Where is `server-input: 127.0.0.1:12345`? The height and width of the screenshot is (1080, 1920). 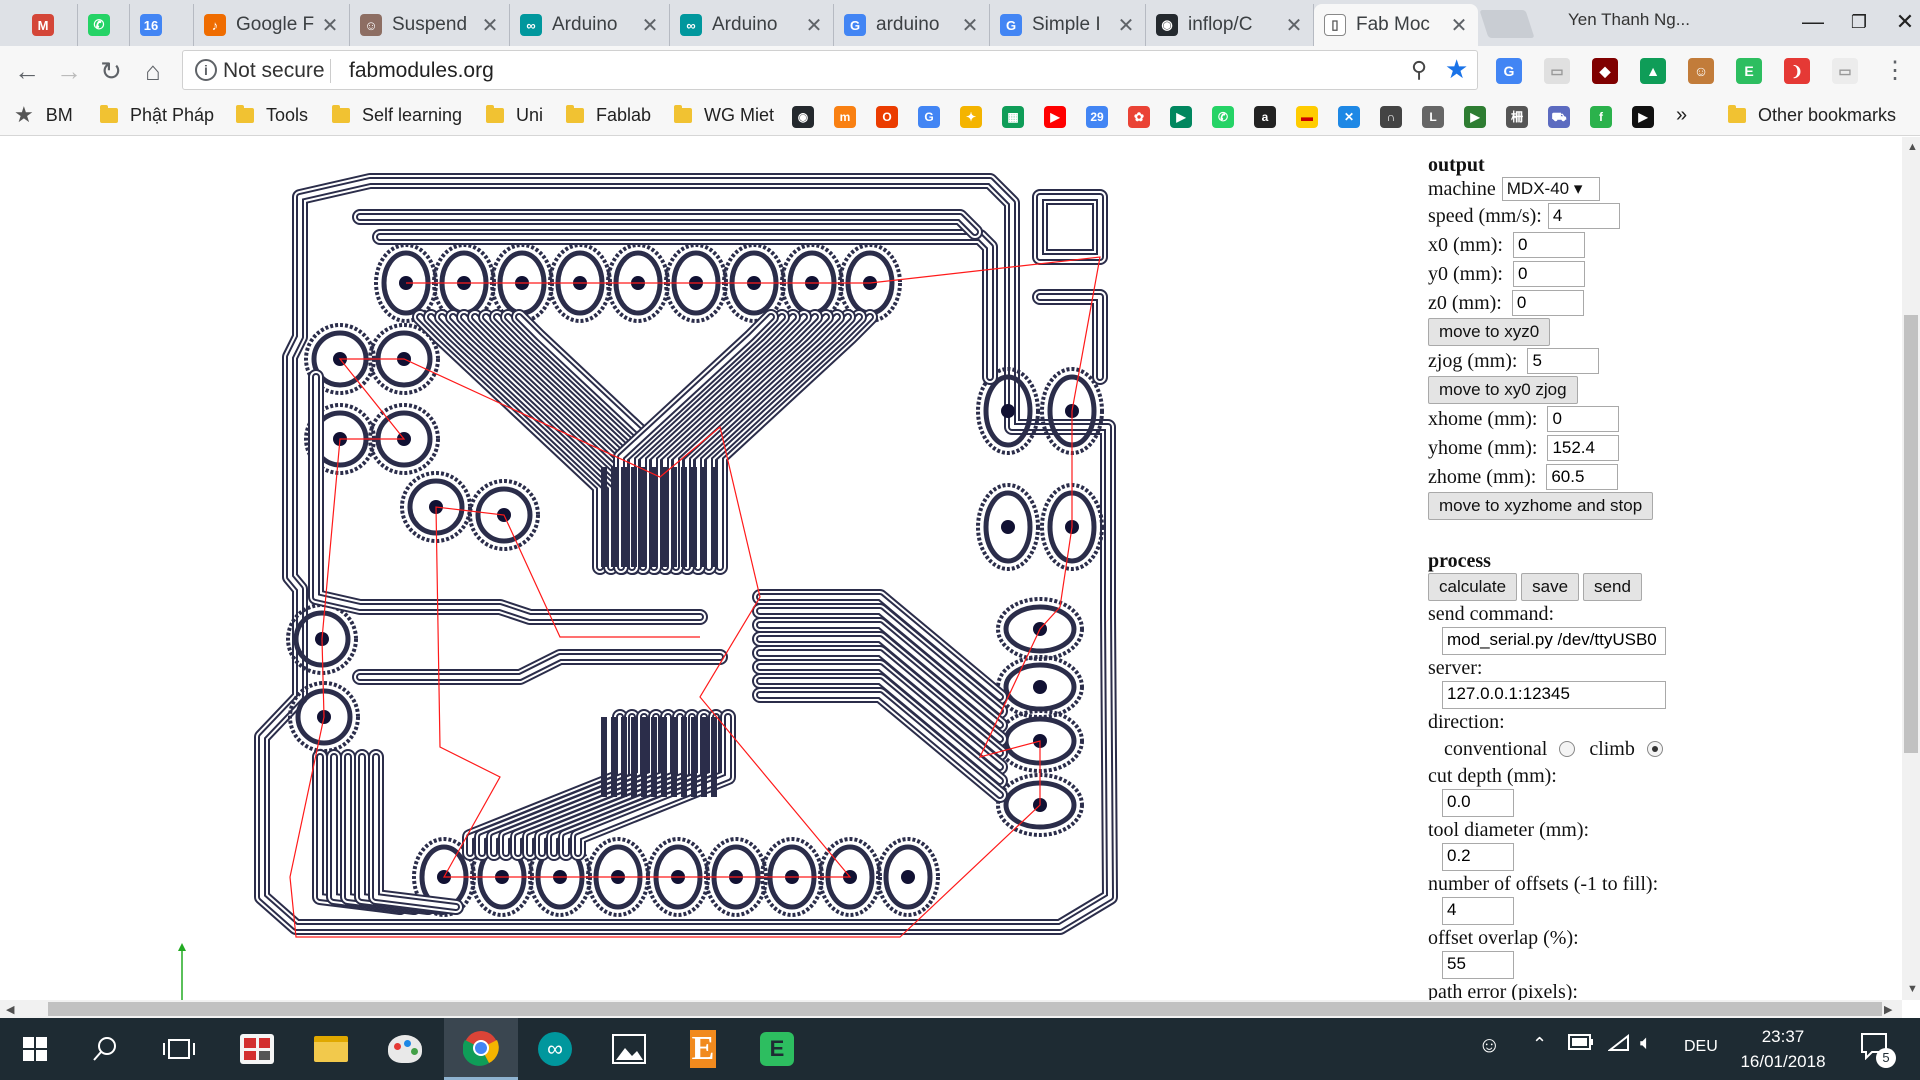 server-input: 127.0.0.1:12345 is located at coordinates (1554, 695).